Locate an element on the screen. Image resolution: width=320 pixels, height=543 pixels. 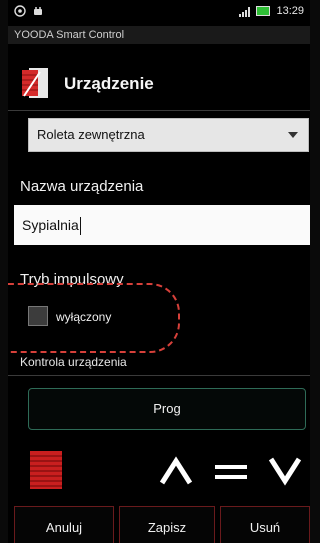
stop-icon is located at coordinates (231, 471).